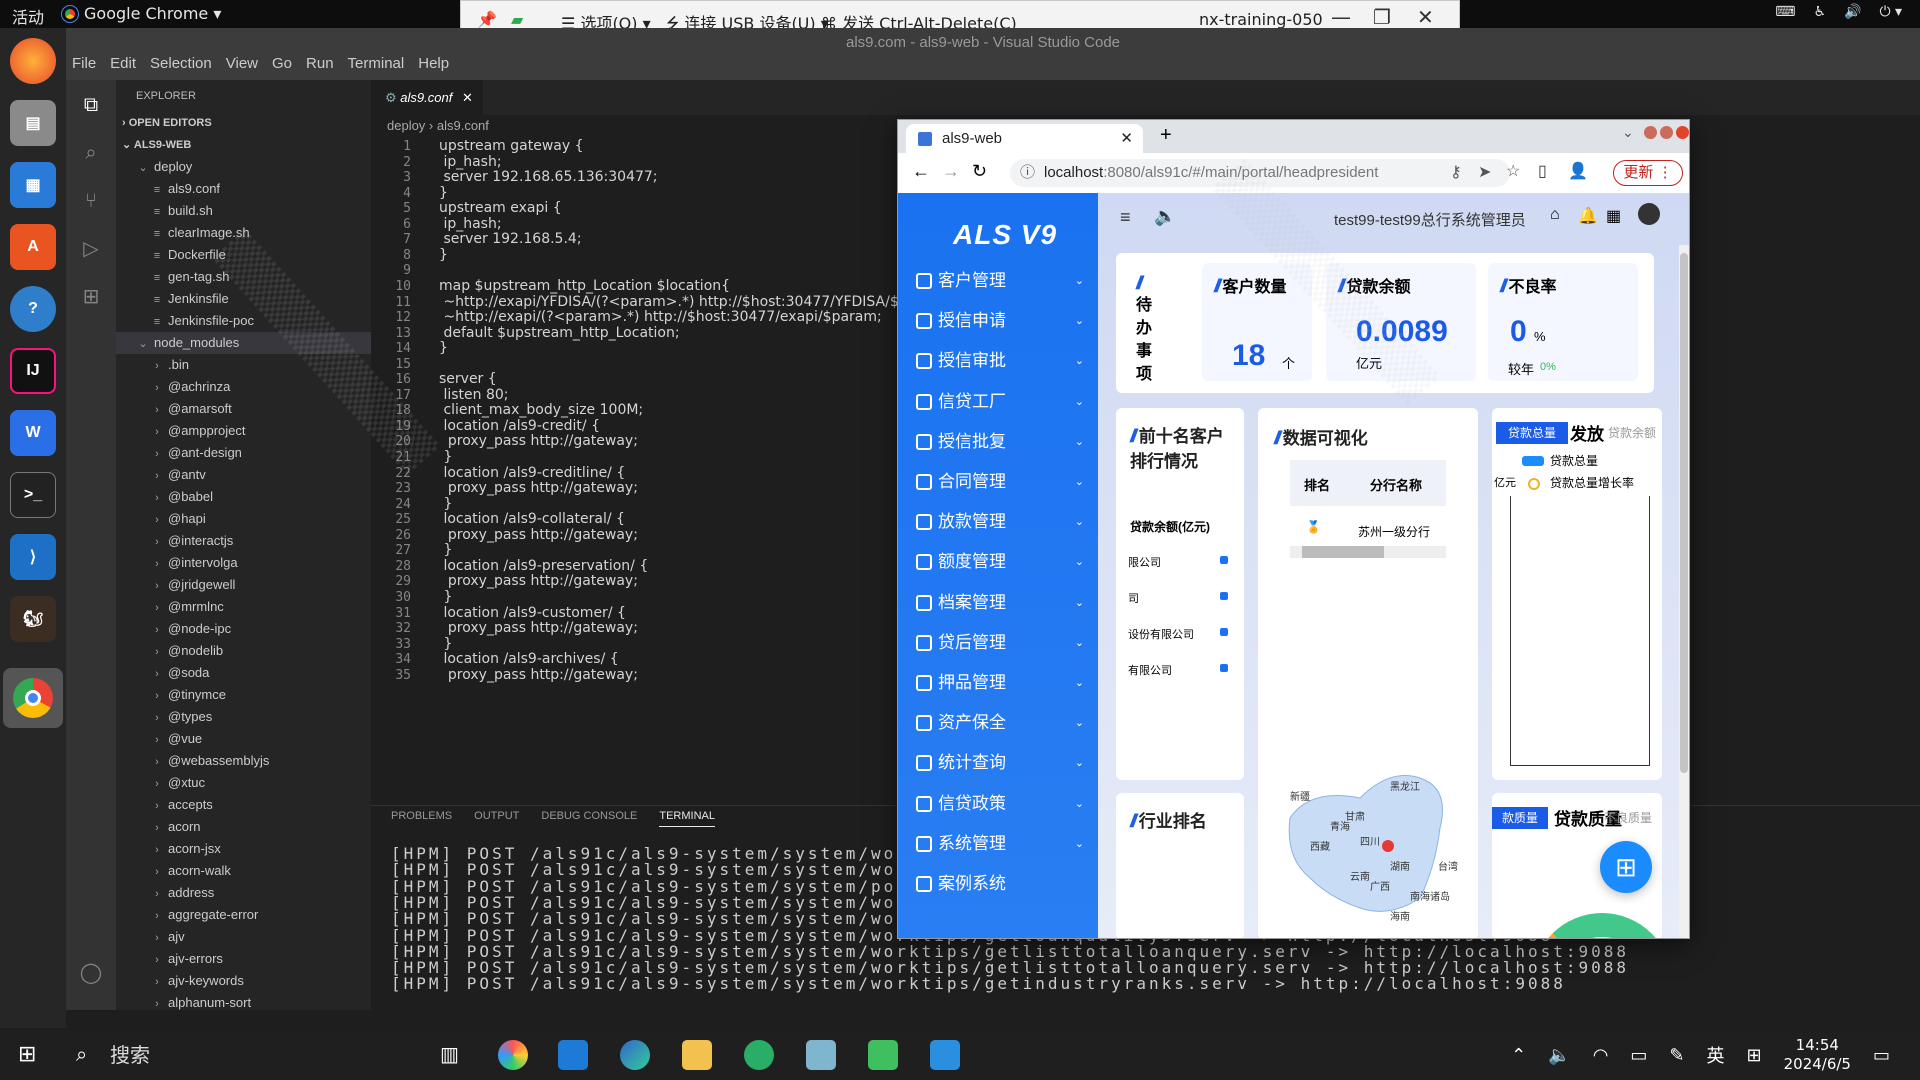  What do you see at coordinates (1555, 215) in the screenshot?
I see `home-icon: ⌂` at bounding box center [1555, 215].